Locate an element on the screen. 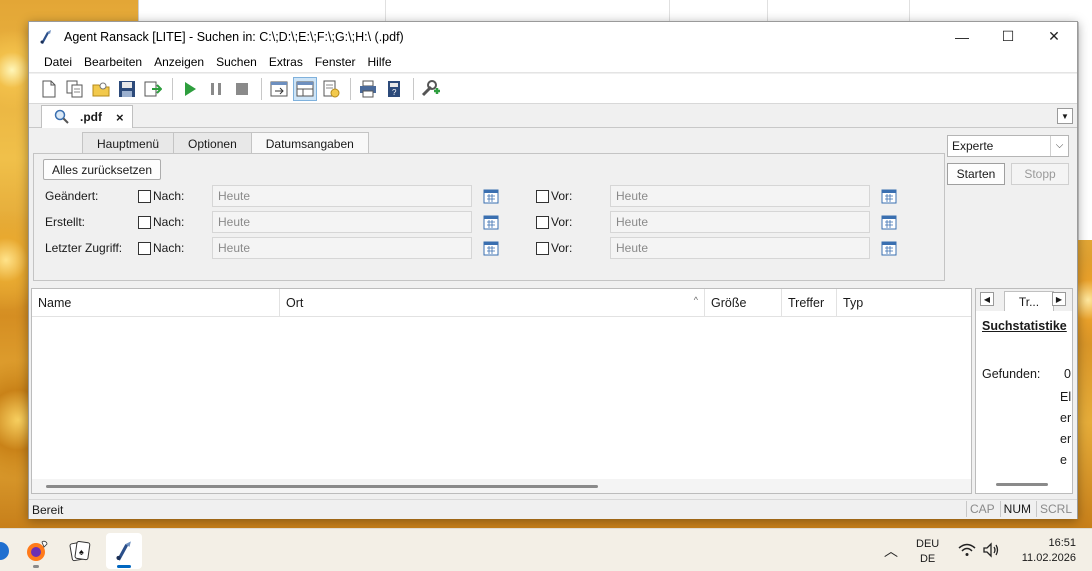 The width and height of the screenshot is (1092, 571). close-tab-icon: × is located at coordinates (120, 117).